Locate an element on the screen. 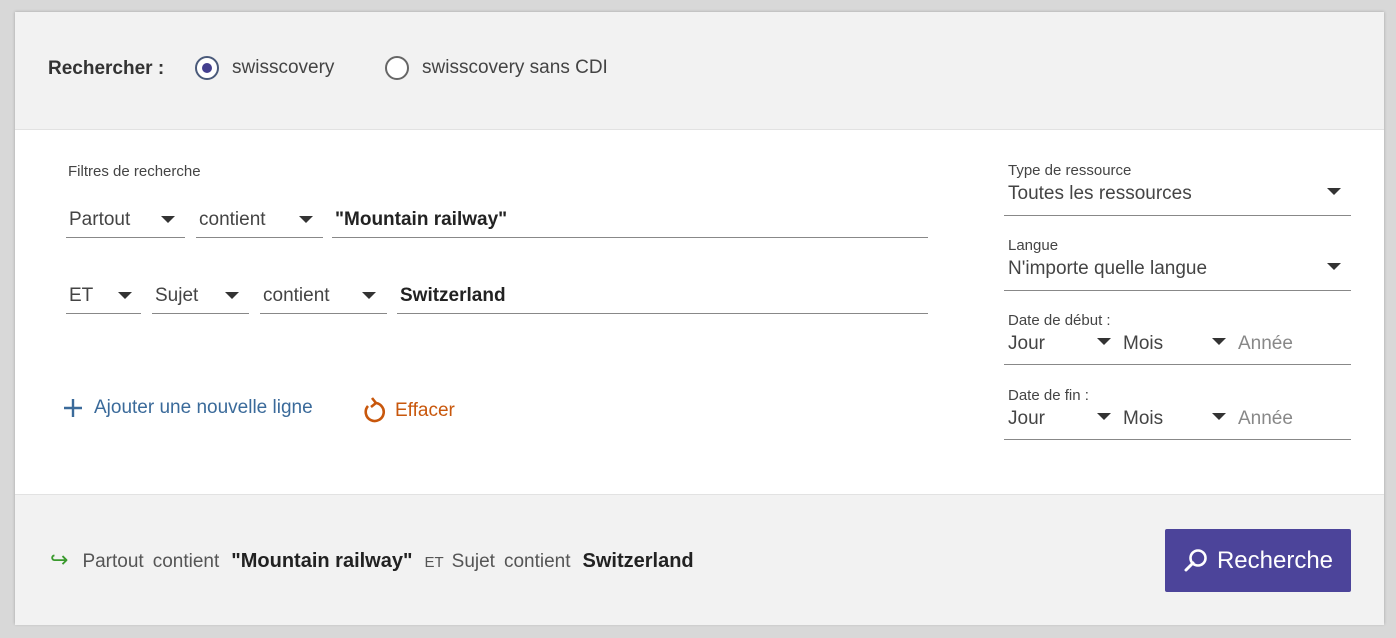  row1-value-input: "Mountain railway" is located at coordinates (630, 221).